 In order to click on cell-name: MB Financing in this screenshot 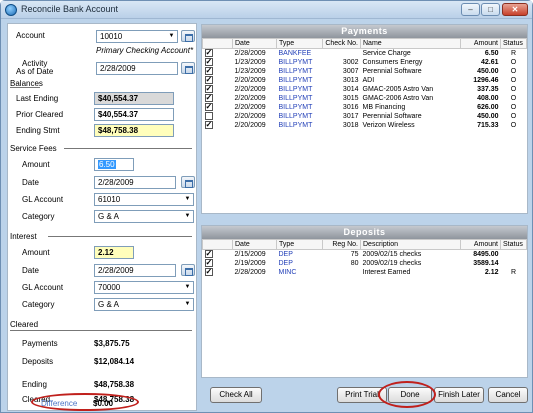, I will do `click(384, 107)`.